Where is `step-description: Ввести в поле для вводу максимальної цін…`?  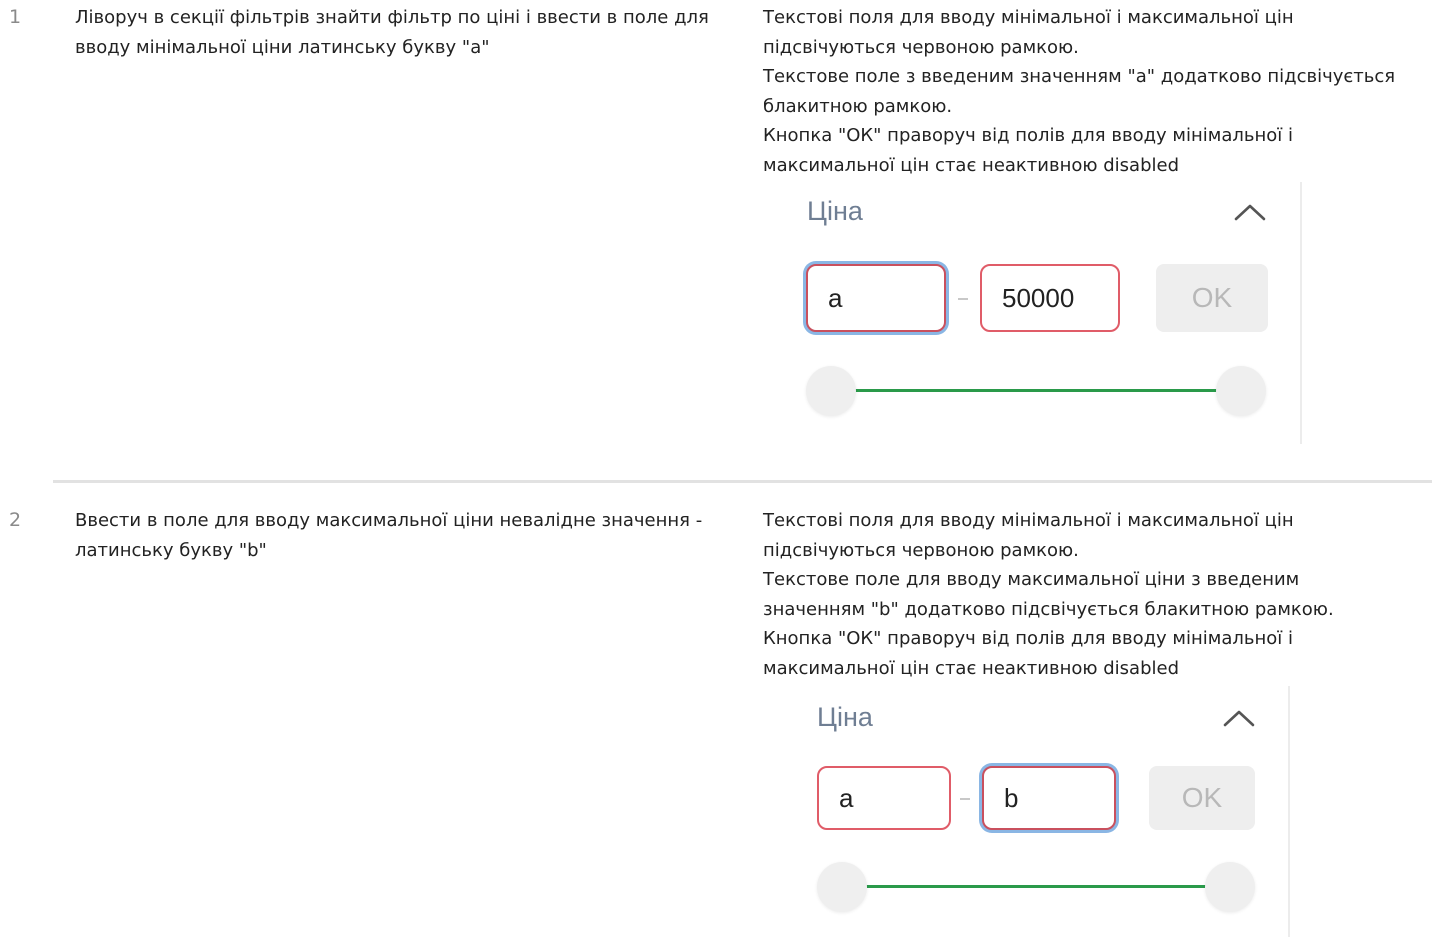 step-description: Ввести в поле для вводу максимальної цін… is located at coordinates (389, 535).